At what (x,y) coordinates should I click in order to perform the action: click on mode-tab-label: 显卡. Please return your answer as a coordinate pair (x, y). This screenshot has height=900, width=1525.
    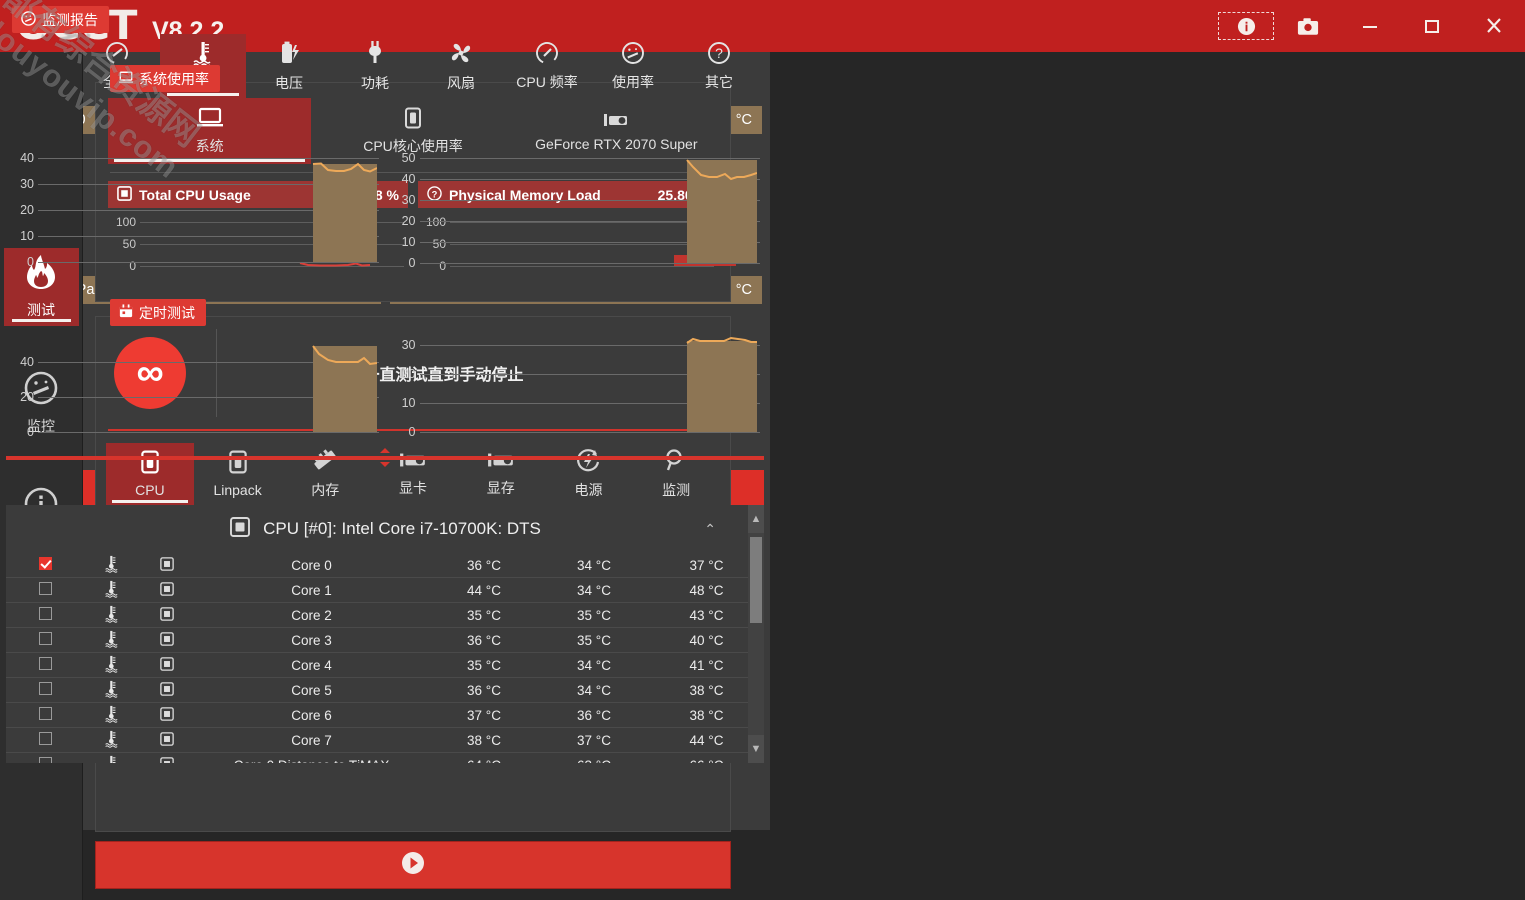
    Looking at the image, I should click on (413, 488).